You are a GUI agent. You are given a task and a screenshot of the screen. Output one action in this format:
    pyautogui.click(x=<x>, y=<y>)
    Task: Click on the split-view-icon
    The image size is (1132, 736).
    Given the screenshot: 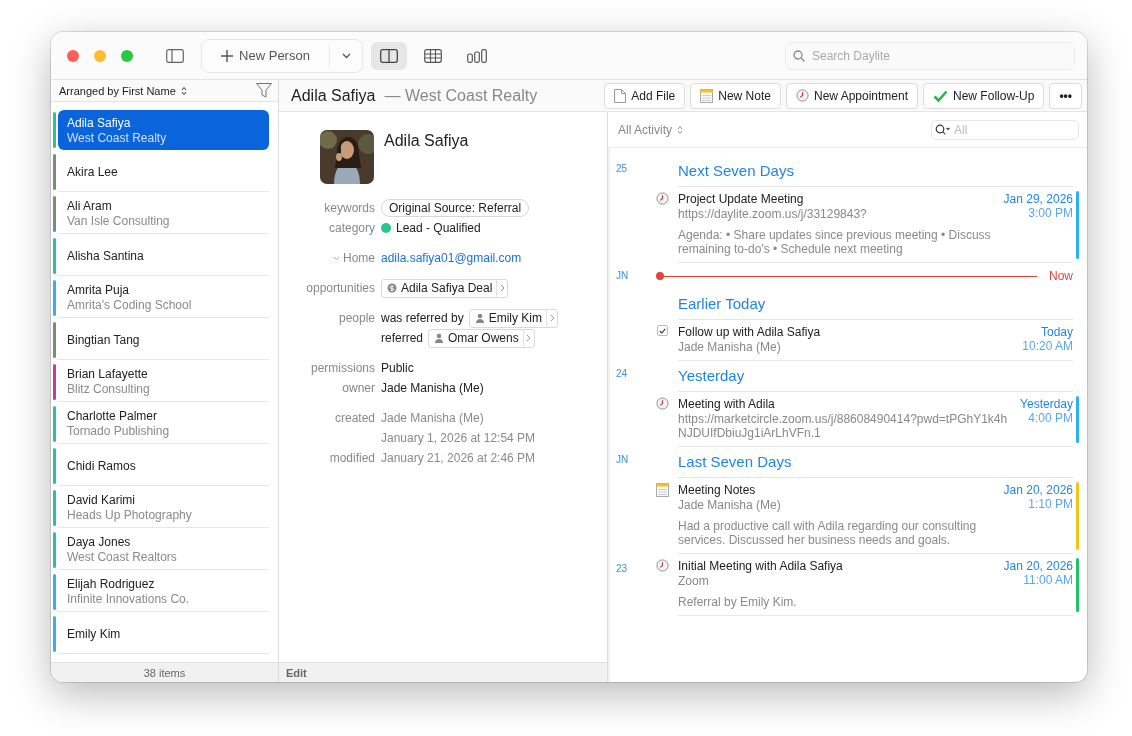 What is the action you would take?
    pyautogui.click(x=389, y=55)
    